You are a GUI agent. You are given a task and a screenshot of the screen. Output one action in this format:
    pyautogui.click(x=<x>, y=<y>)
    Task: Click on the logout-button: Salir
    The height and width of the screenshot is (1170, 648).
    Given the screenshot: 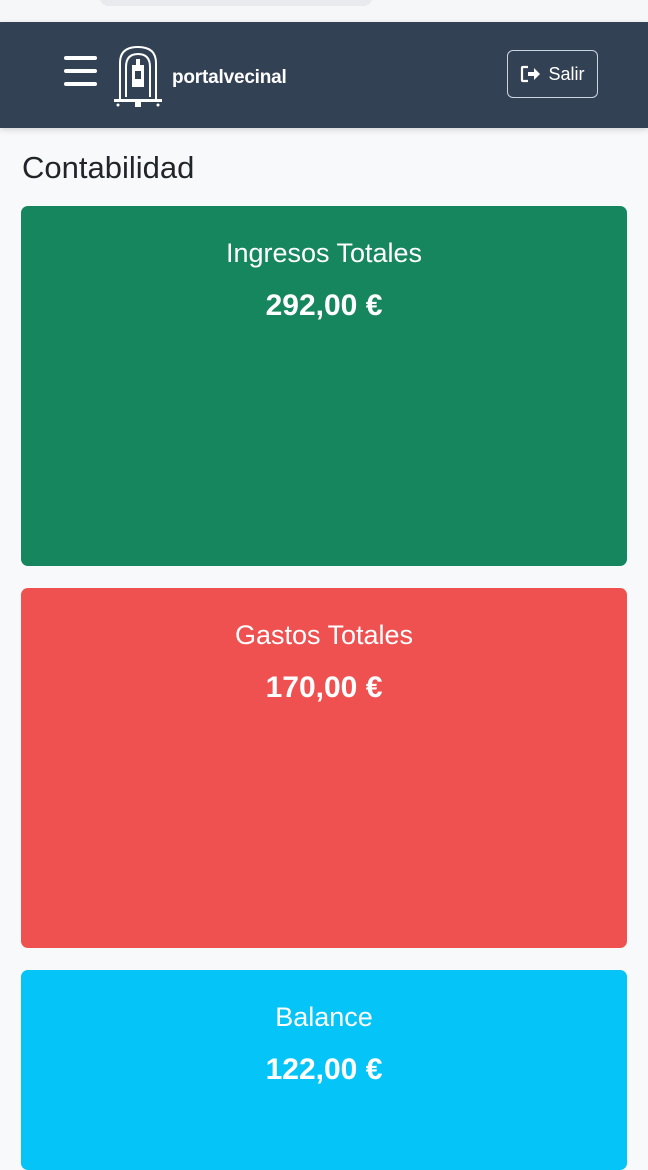 What is the action you would take?
    pyautogui.click(x=552, y=74)
    